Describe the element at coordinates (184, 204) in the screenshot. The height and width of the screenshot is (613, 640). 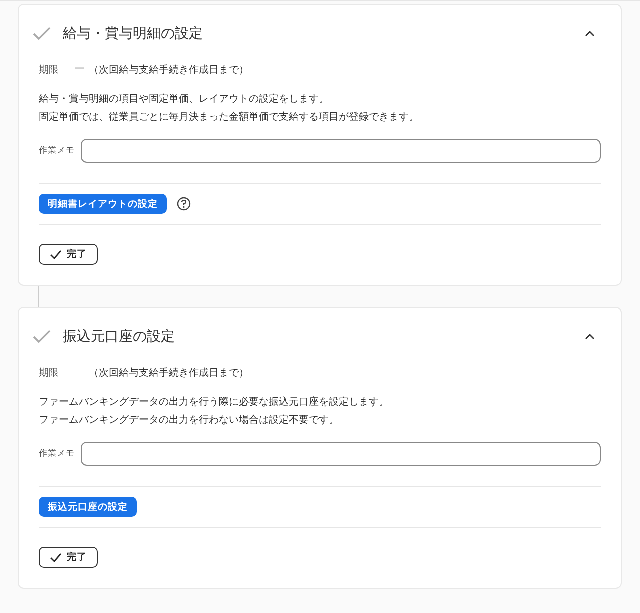
I see `help-icon` at that location.